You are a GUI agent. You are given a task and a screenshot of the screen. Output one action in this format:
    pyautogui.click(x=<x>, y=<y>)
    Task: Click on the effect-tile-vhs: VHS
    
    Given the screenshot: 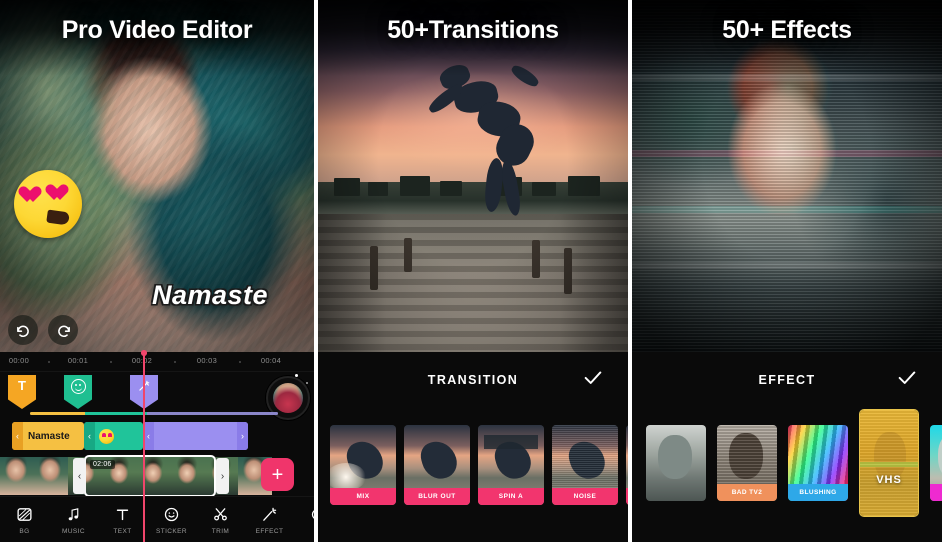 What is the action you would take?
    pyautogui.click(x=889, y=463)
    